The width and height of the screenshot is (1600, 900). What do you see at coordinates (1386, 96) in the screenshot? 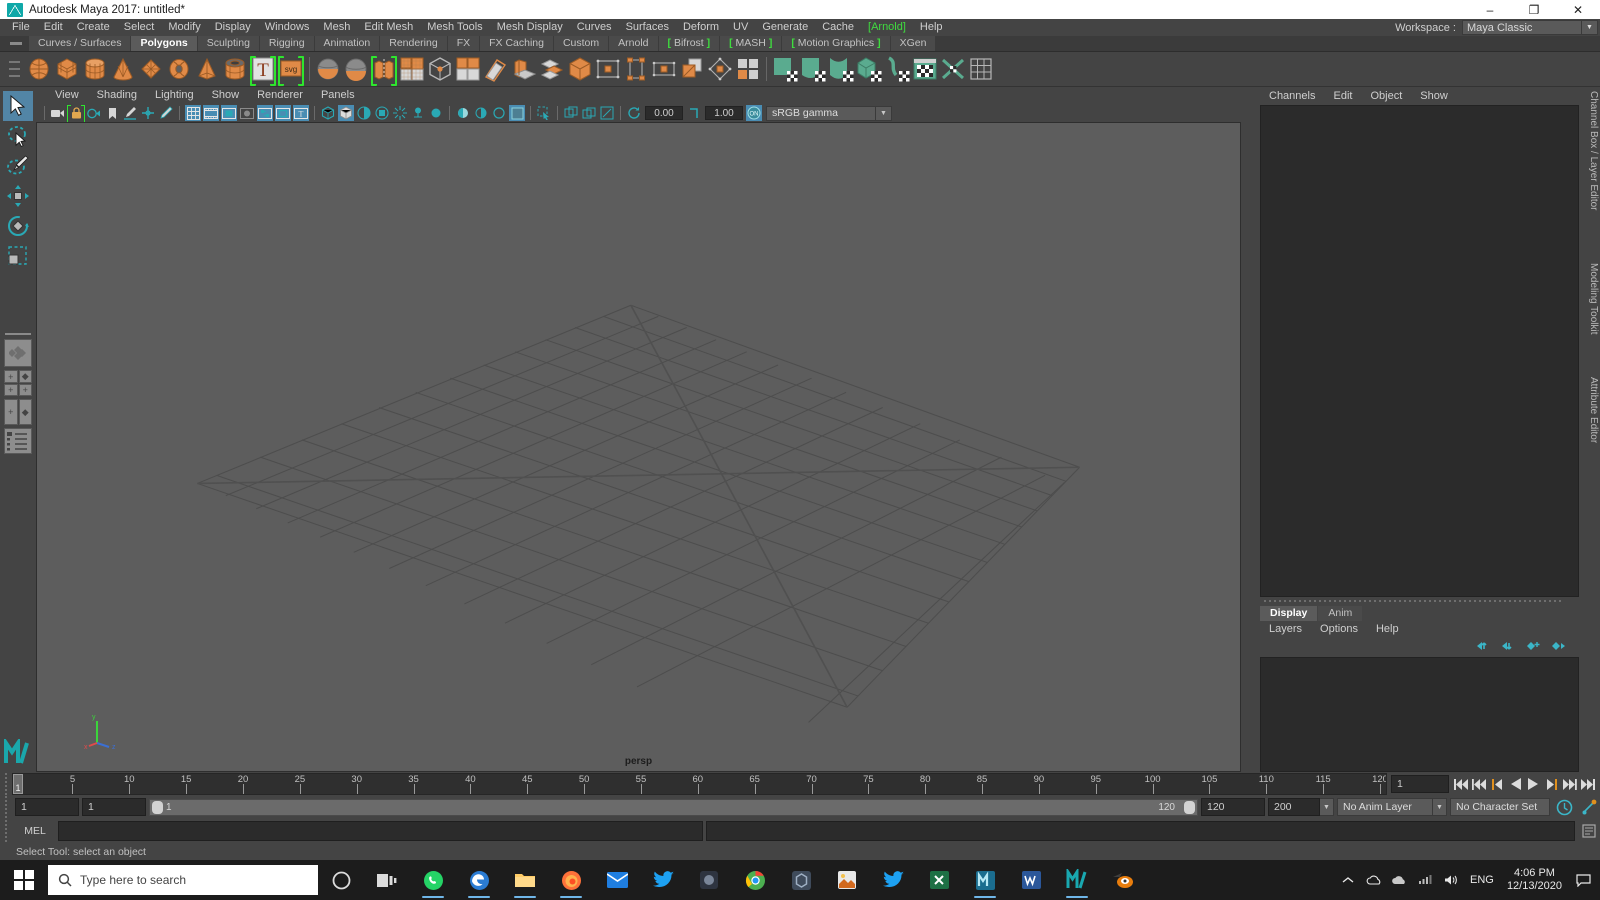
I see `channelbox-menu-object: Object` at bounding box center [1386, 96].